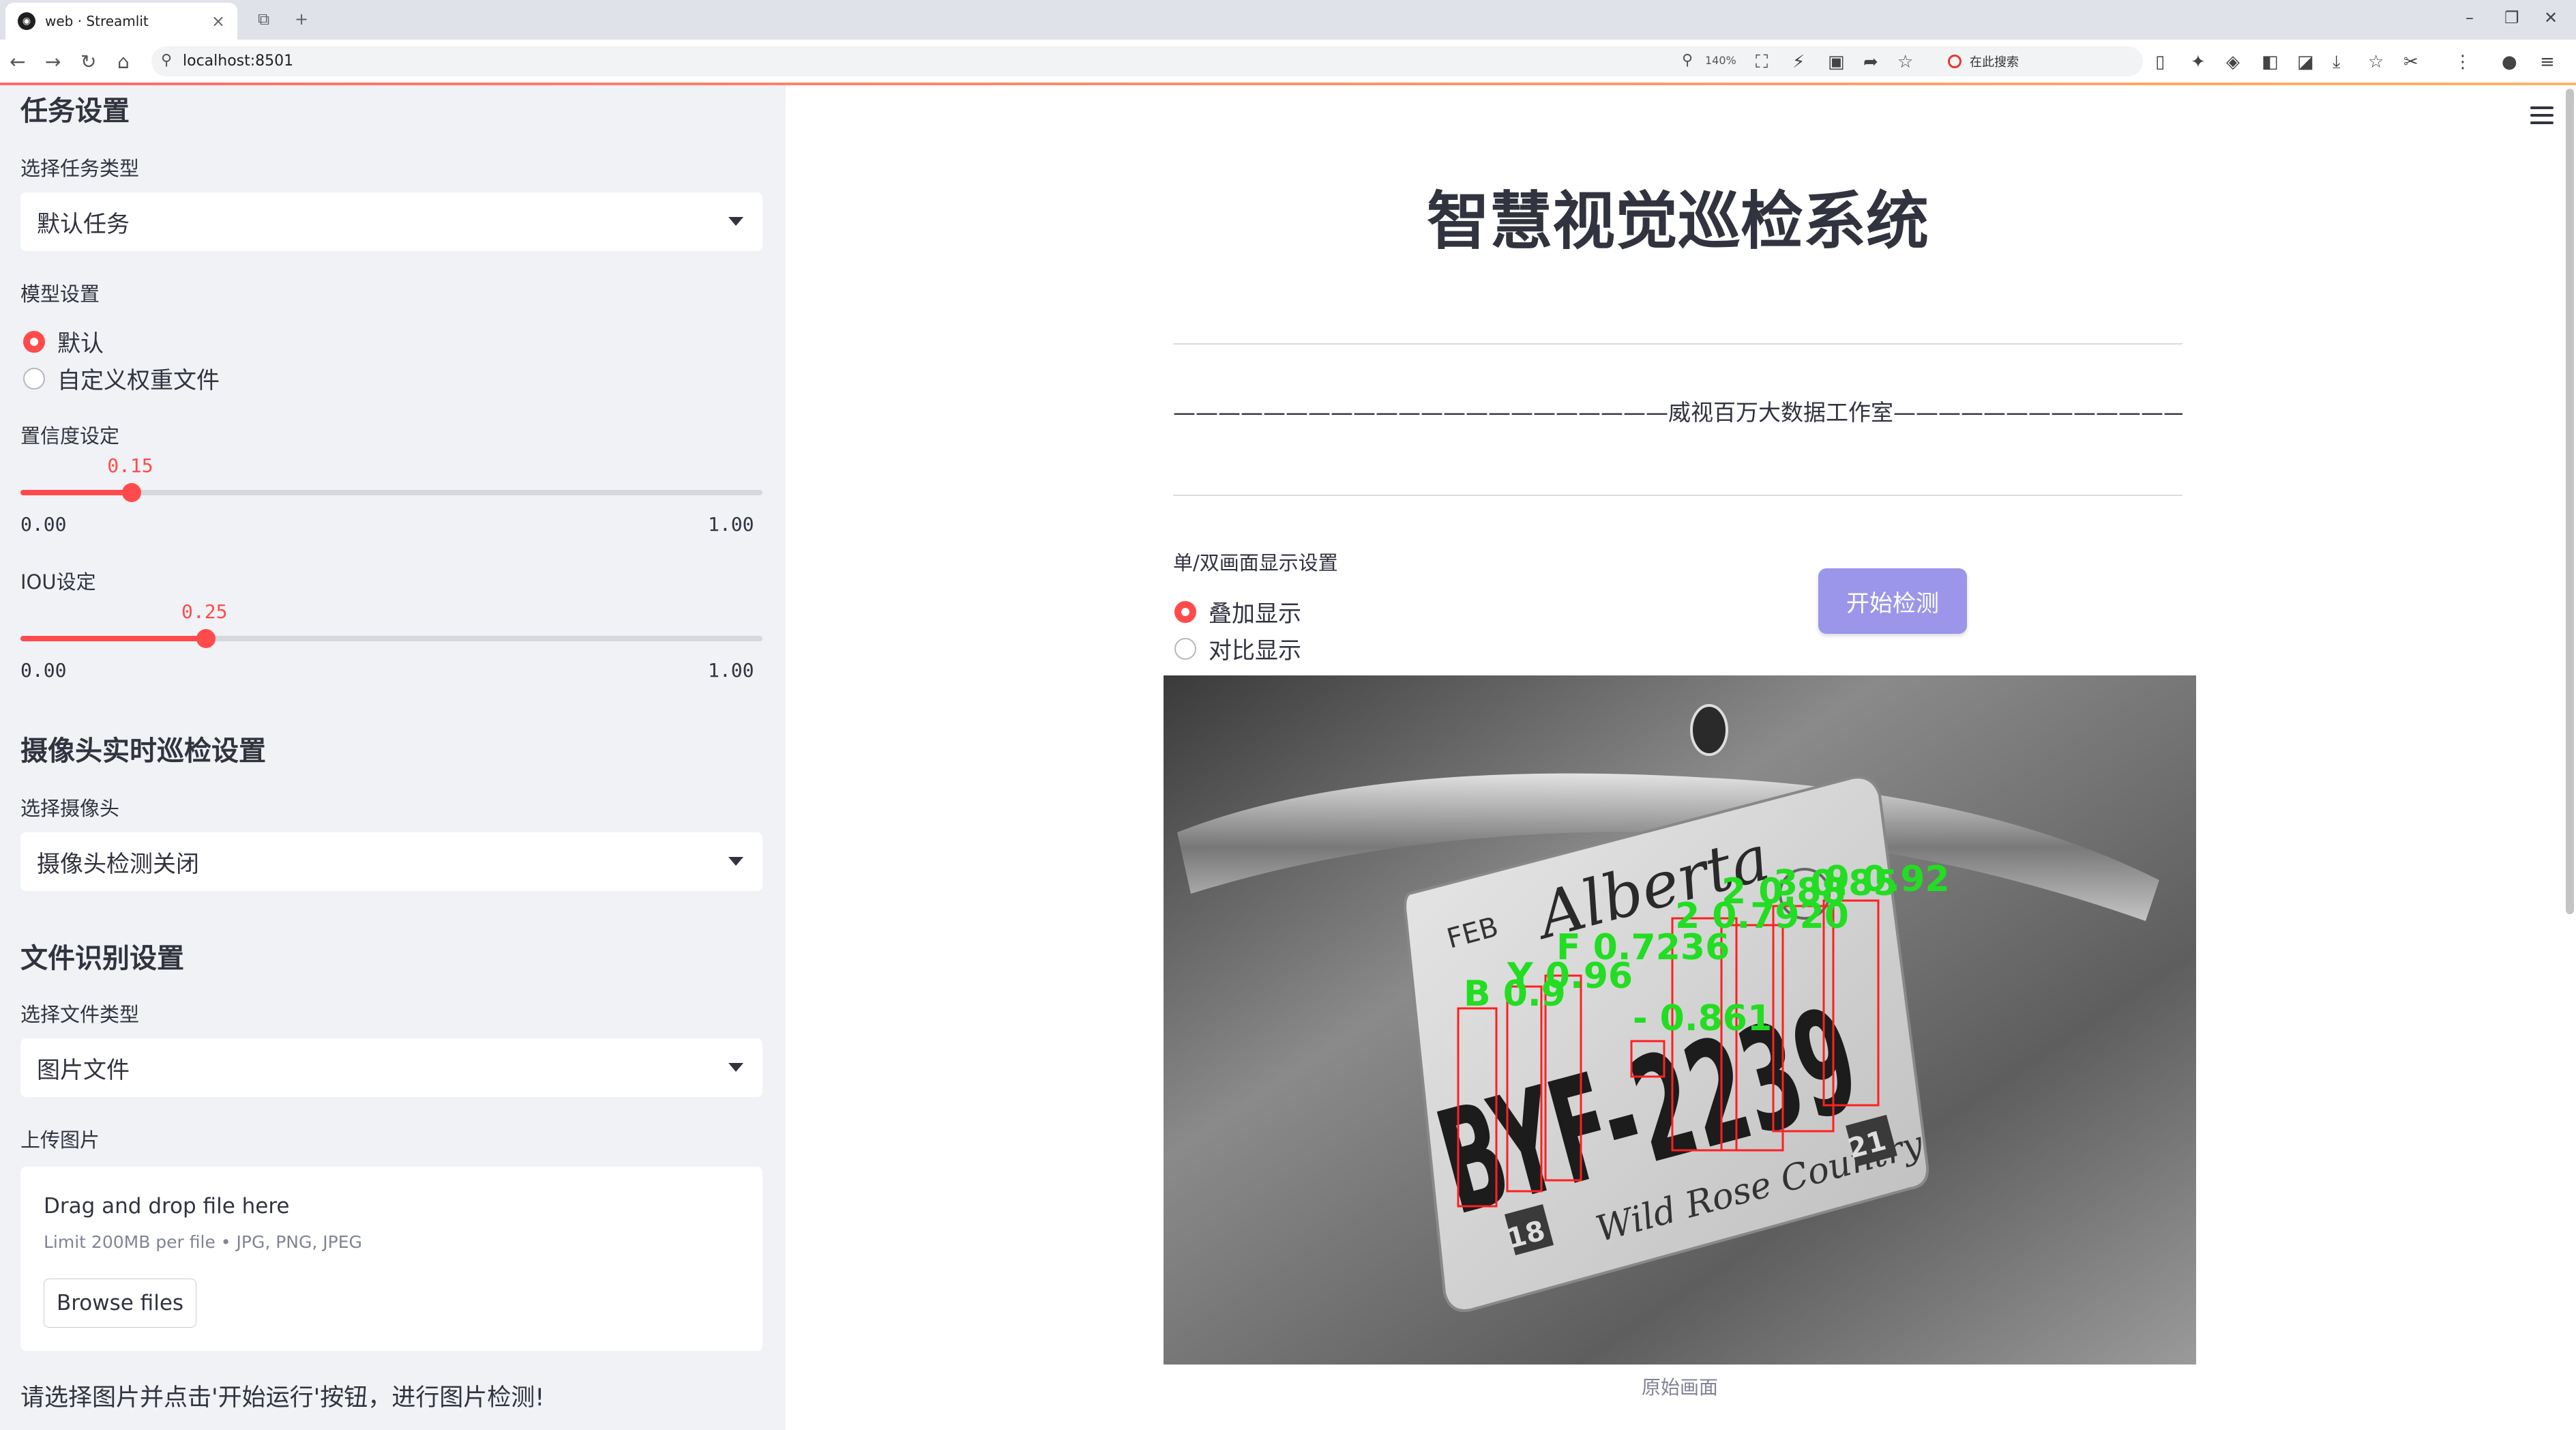  What do you see at coordinates (2376, 62) in the screenshot?
I see `favorites-icon: ☆` at bounding box center [2376, 62].